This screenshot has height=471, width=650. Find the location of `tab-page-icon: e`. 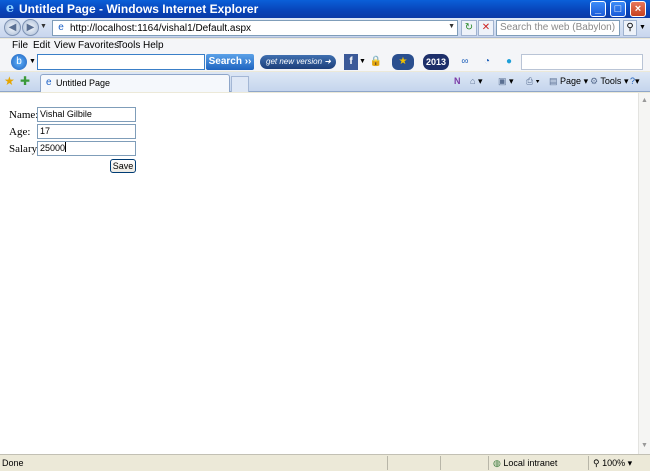

tab-page-icon: e is located at coordinates (49, 82).